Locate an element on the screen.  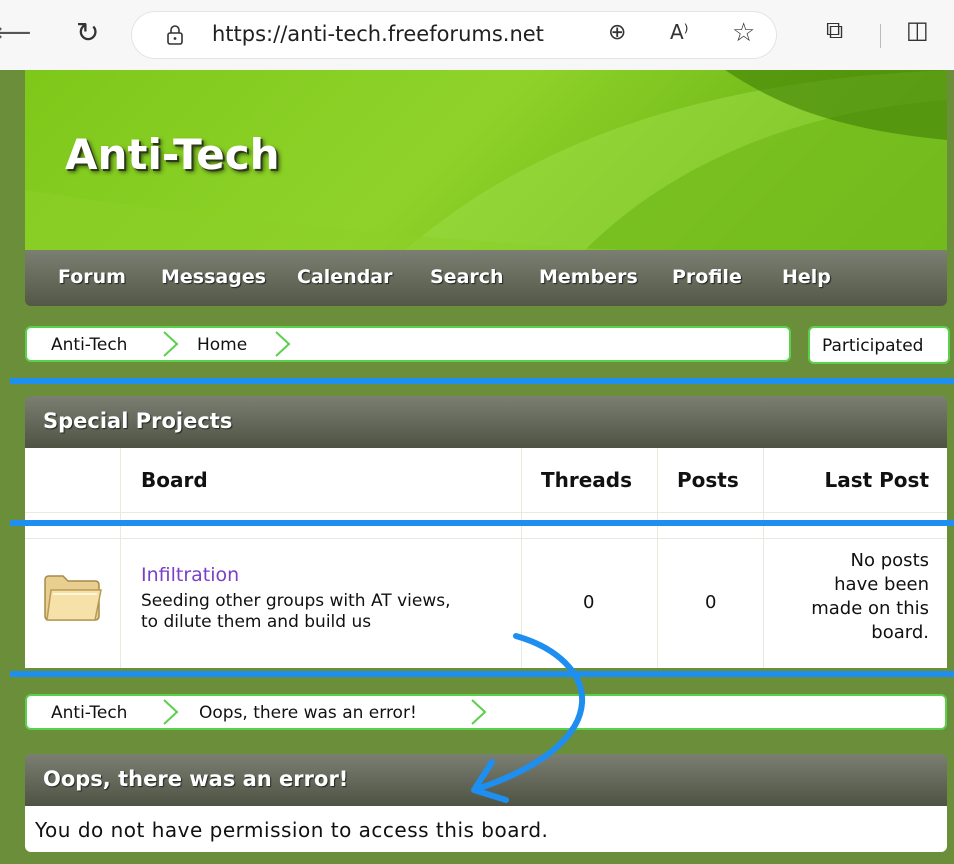
extensions-icon: ⧉ is located at coordinates (834, 30).